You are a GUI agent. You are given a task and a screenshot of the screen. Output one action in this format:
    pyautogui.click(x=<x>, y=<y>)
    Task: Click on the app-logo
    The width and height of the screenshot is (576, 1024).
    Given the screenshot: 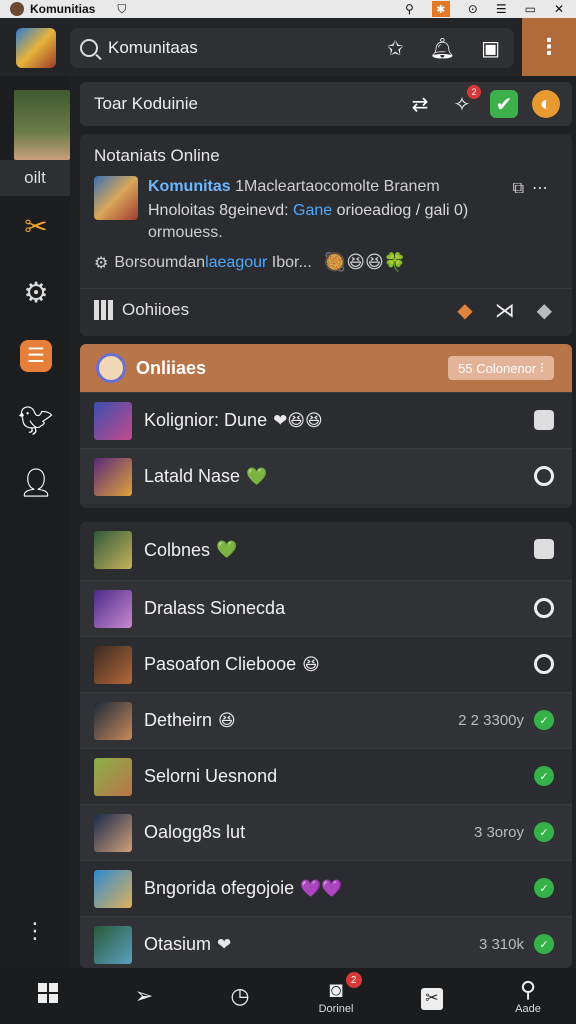 What is the action you would take?
    pyautogui.click(x=36, y=48)
    